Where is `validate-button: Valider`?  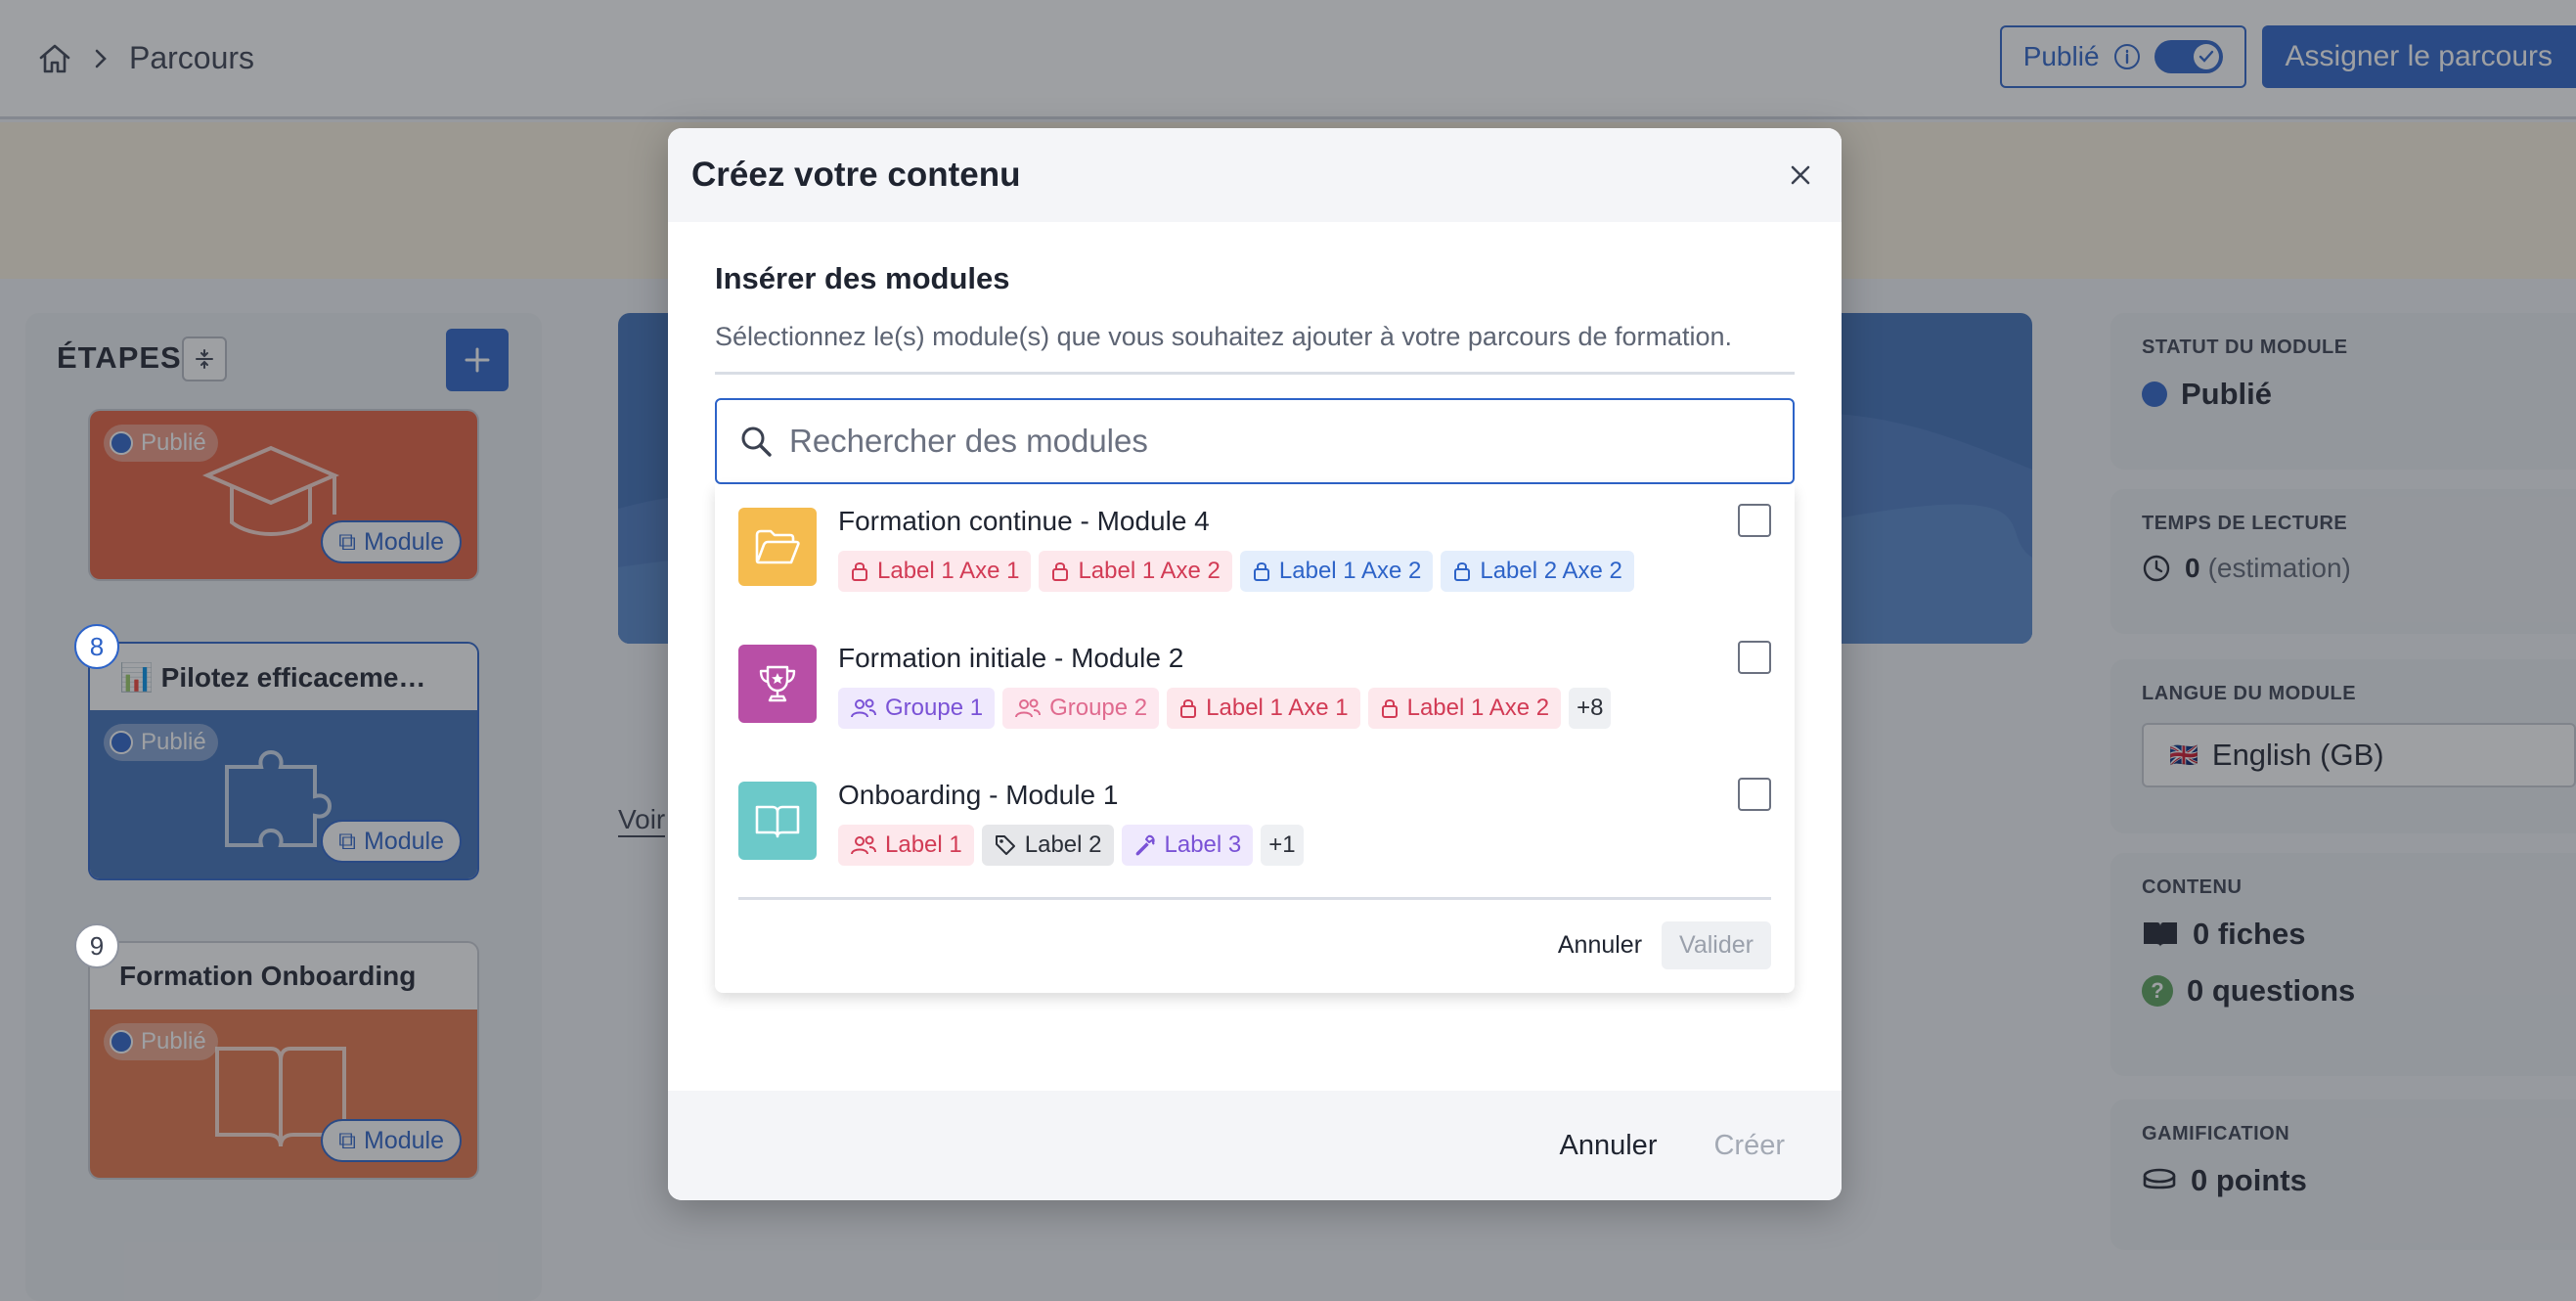 validate-button: Valider is located at coordinates (1716, 945).